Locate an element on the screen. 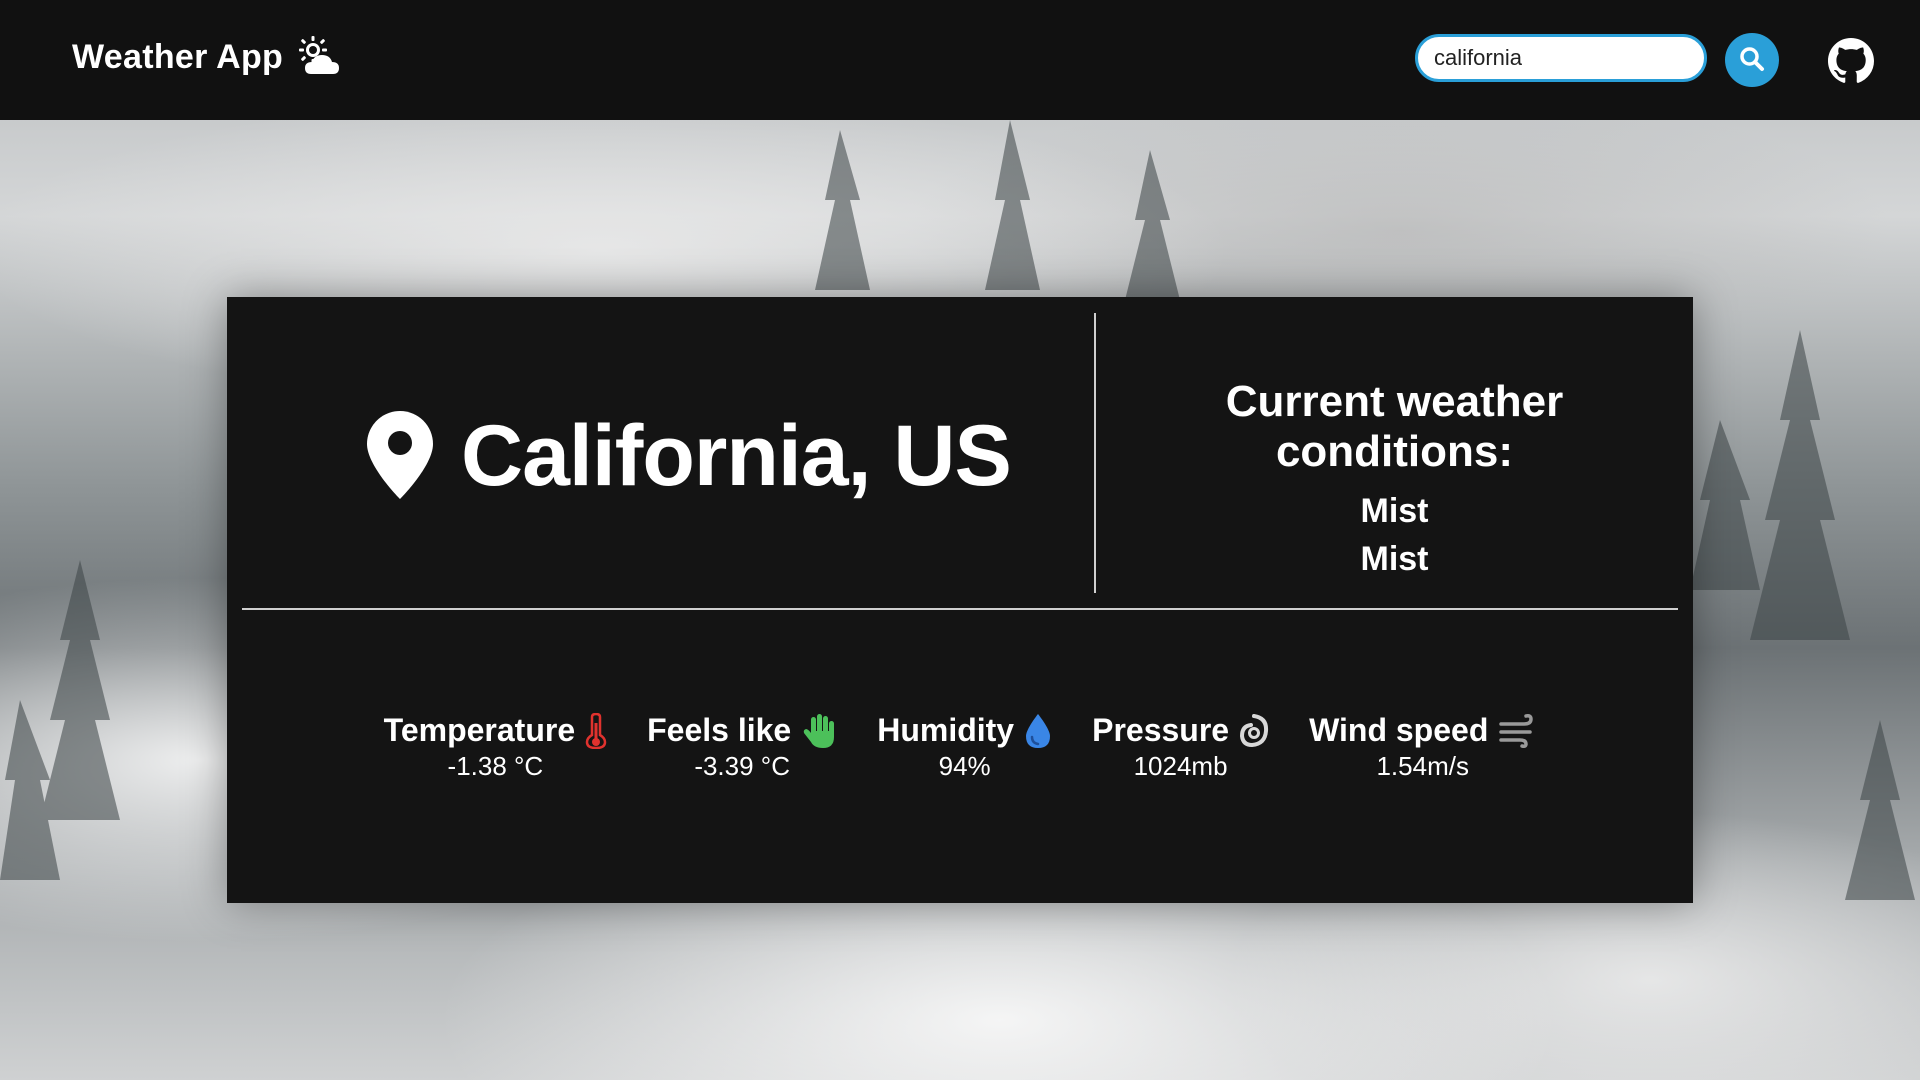 The image size is (1920, 1080). stat-value: 1.54m/s is located at coordinates (1422, 766).